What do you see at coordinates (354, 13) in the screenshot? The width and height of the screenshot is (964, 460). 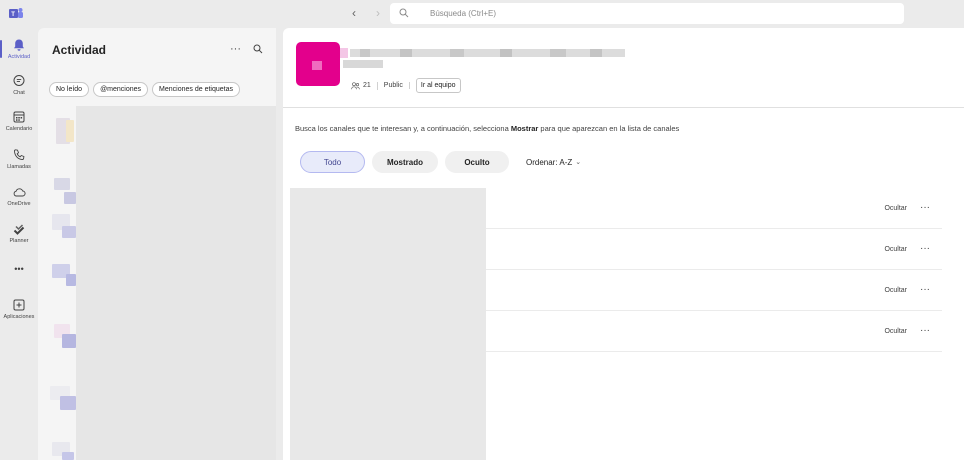 I see `back-arrow-icon: ‹` at bounding box center [354, 13].